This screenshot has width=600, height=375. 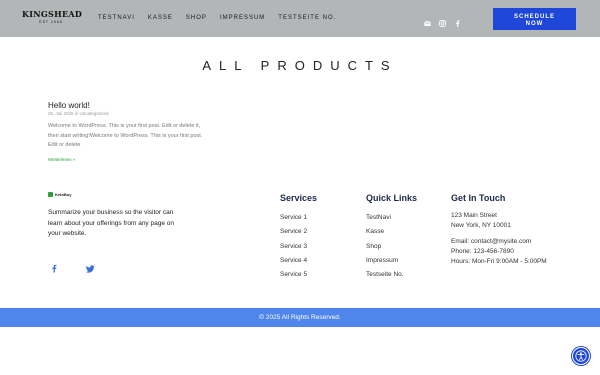 I want to click on page-title: ALL PRODUCTS, so click(x=300, y=65).